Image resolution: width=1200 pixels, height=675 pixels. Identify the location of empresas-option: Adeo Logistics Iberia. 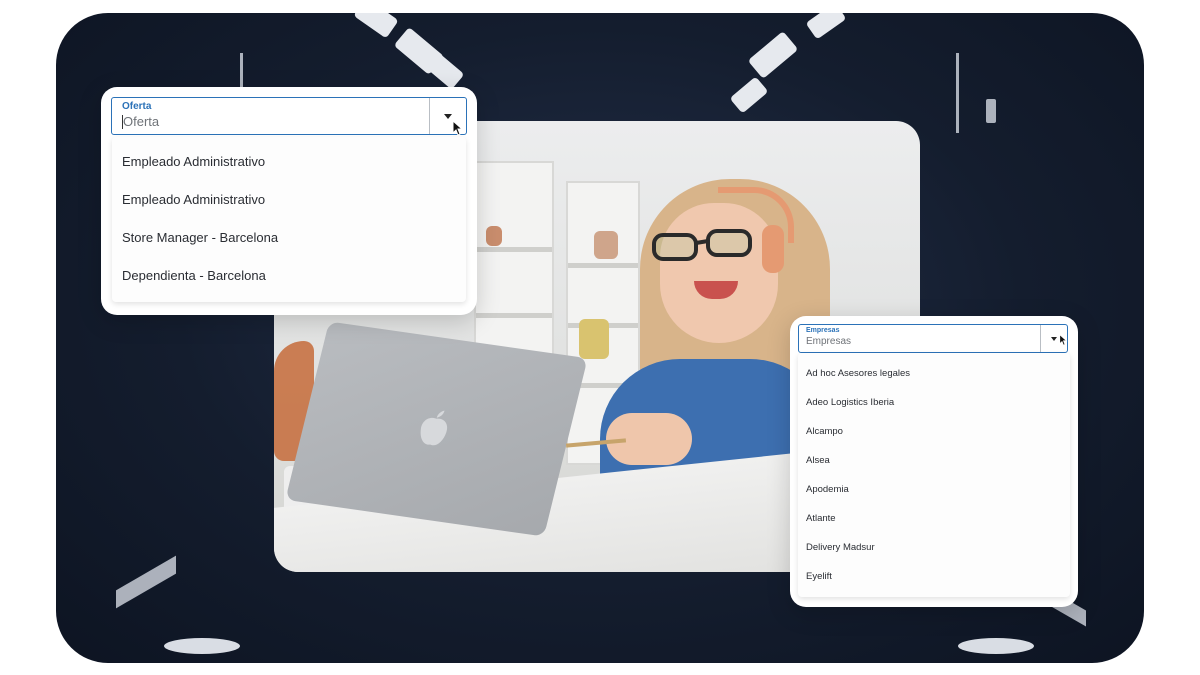
(934, 402).